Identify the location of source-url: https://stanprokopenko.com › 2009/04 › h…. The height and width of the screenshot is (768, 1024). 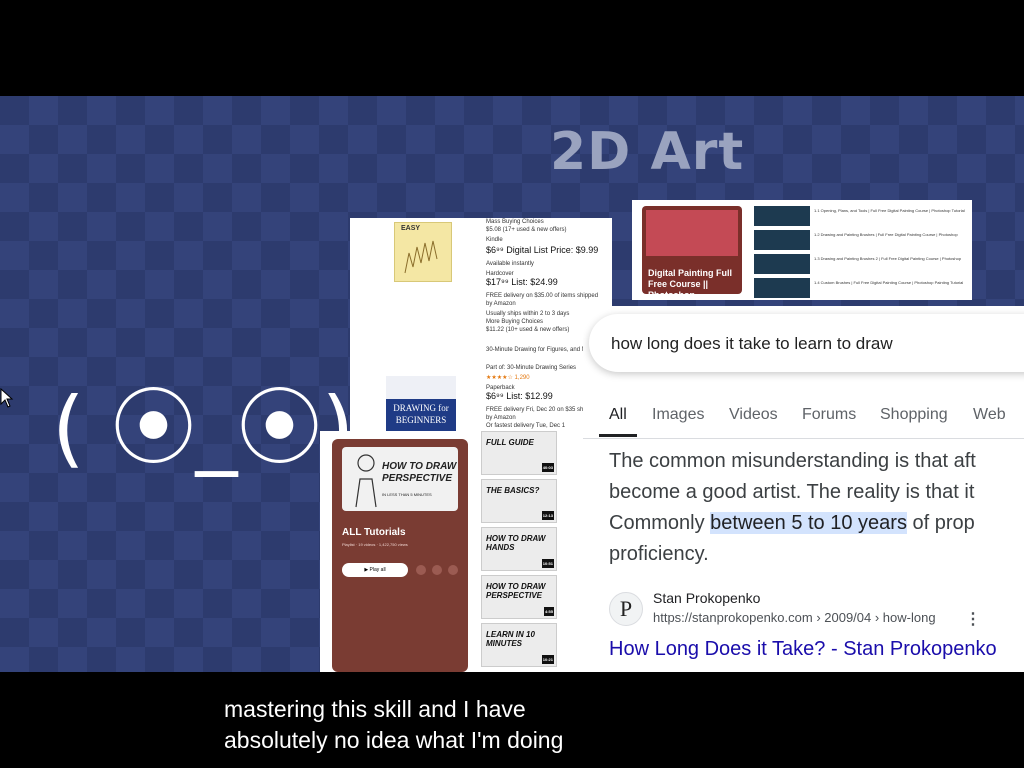
(794, 617).